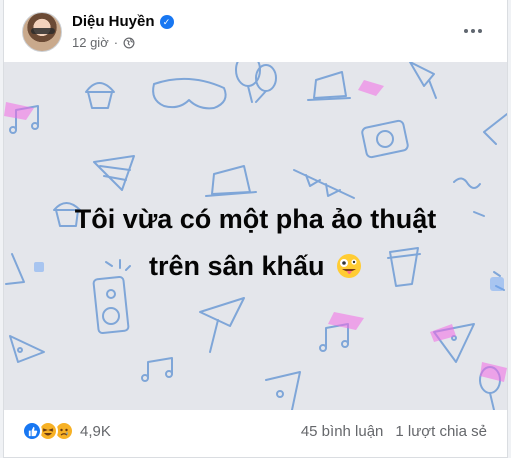 The width and height of the screenshot is (511, 458). What do you see at coordinates (236, 266) in the screenshot?
I see `post-text-line-2-text: trên sân khấu` at bounding box center [236, 266].